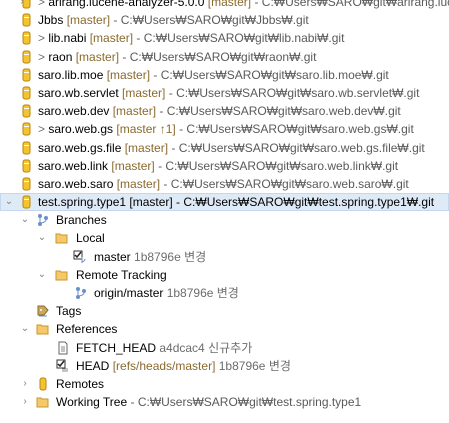 The width and height of the screenshot is (449, 423). Describe the element at coordinates (92, 402) in the screenshot. I see `working-tree-label: Working Tree` at that location.